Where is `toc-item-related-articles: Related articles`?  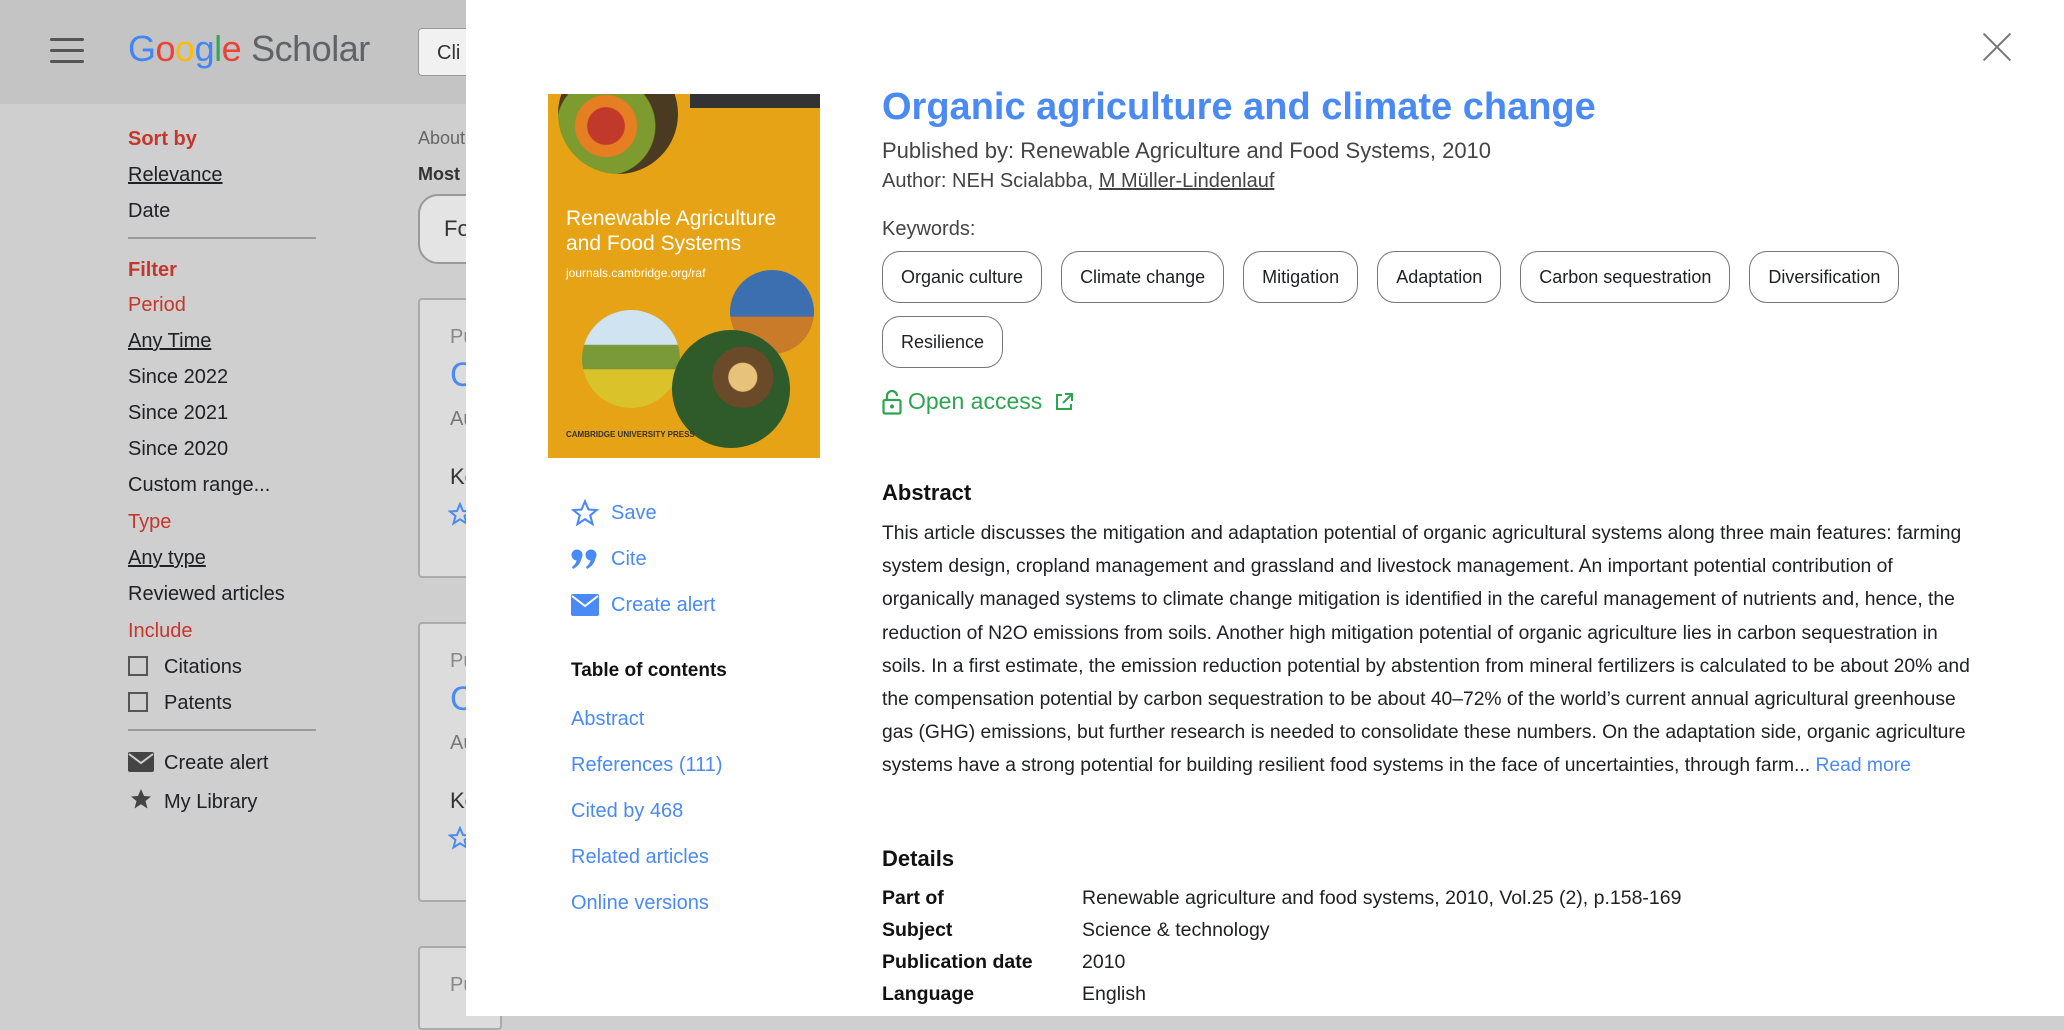 toc-item-related-articles: Related articles is located at coordinates (649, 857).